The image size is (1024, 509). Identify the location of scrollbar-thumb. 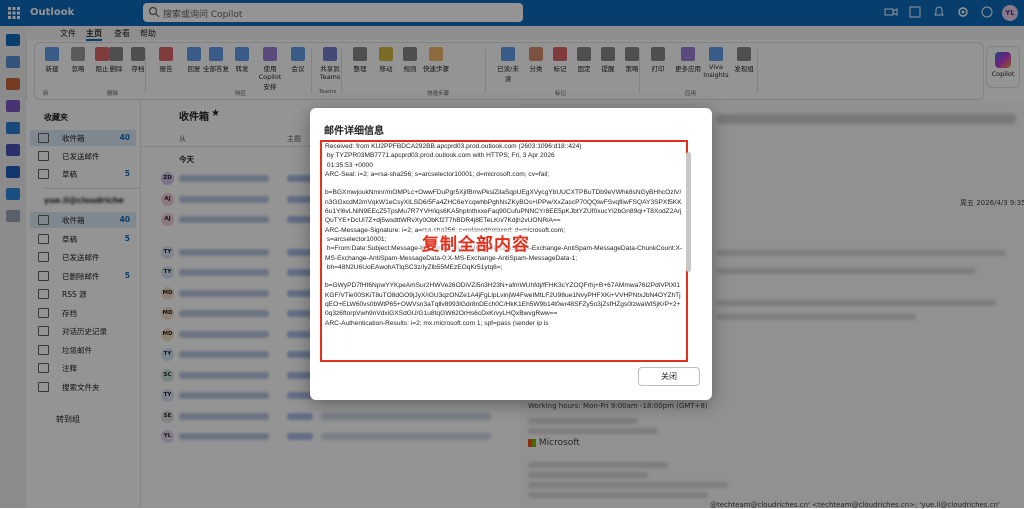
(688, 212).